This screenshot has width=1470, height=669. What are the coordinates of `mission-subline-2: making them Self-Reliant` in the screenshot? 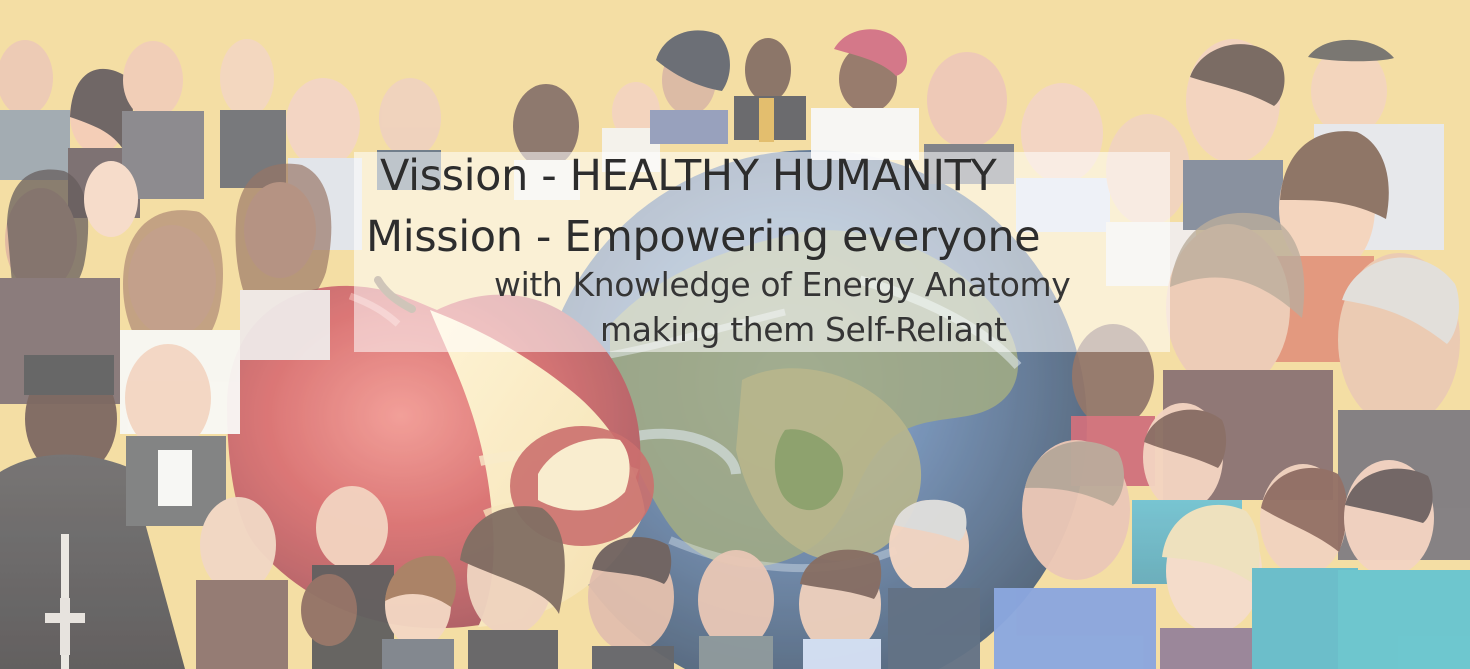 It's located at (803, 329).